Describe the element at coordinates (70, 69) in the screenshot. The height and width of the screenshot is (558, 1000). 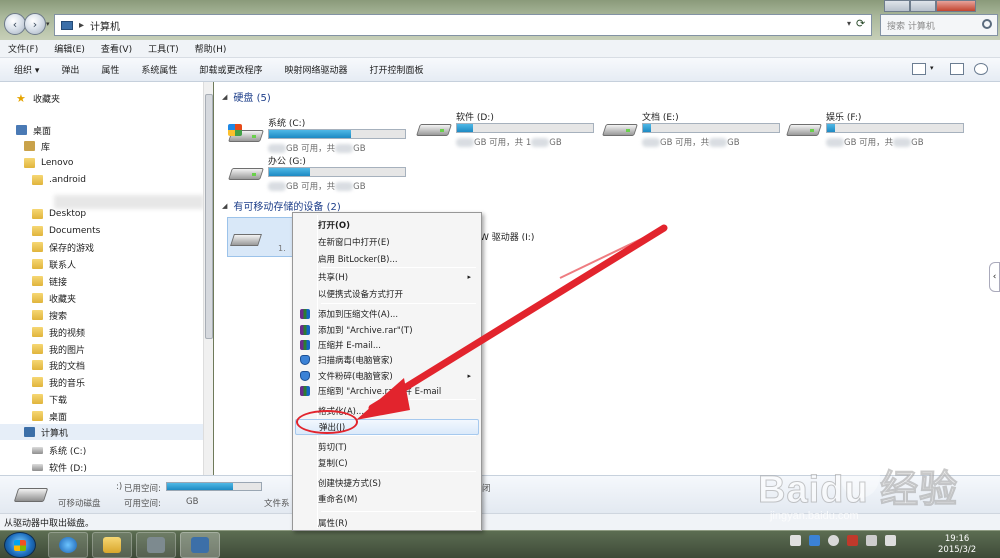
I see `eject-button: 弹出` at that location.